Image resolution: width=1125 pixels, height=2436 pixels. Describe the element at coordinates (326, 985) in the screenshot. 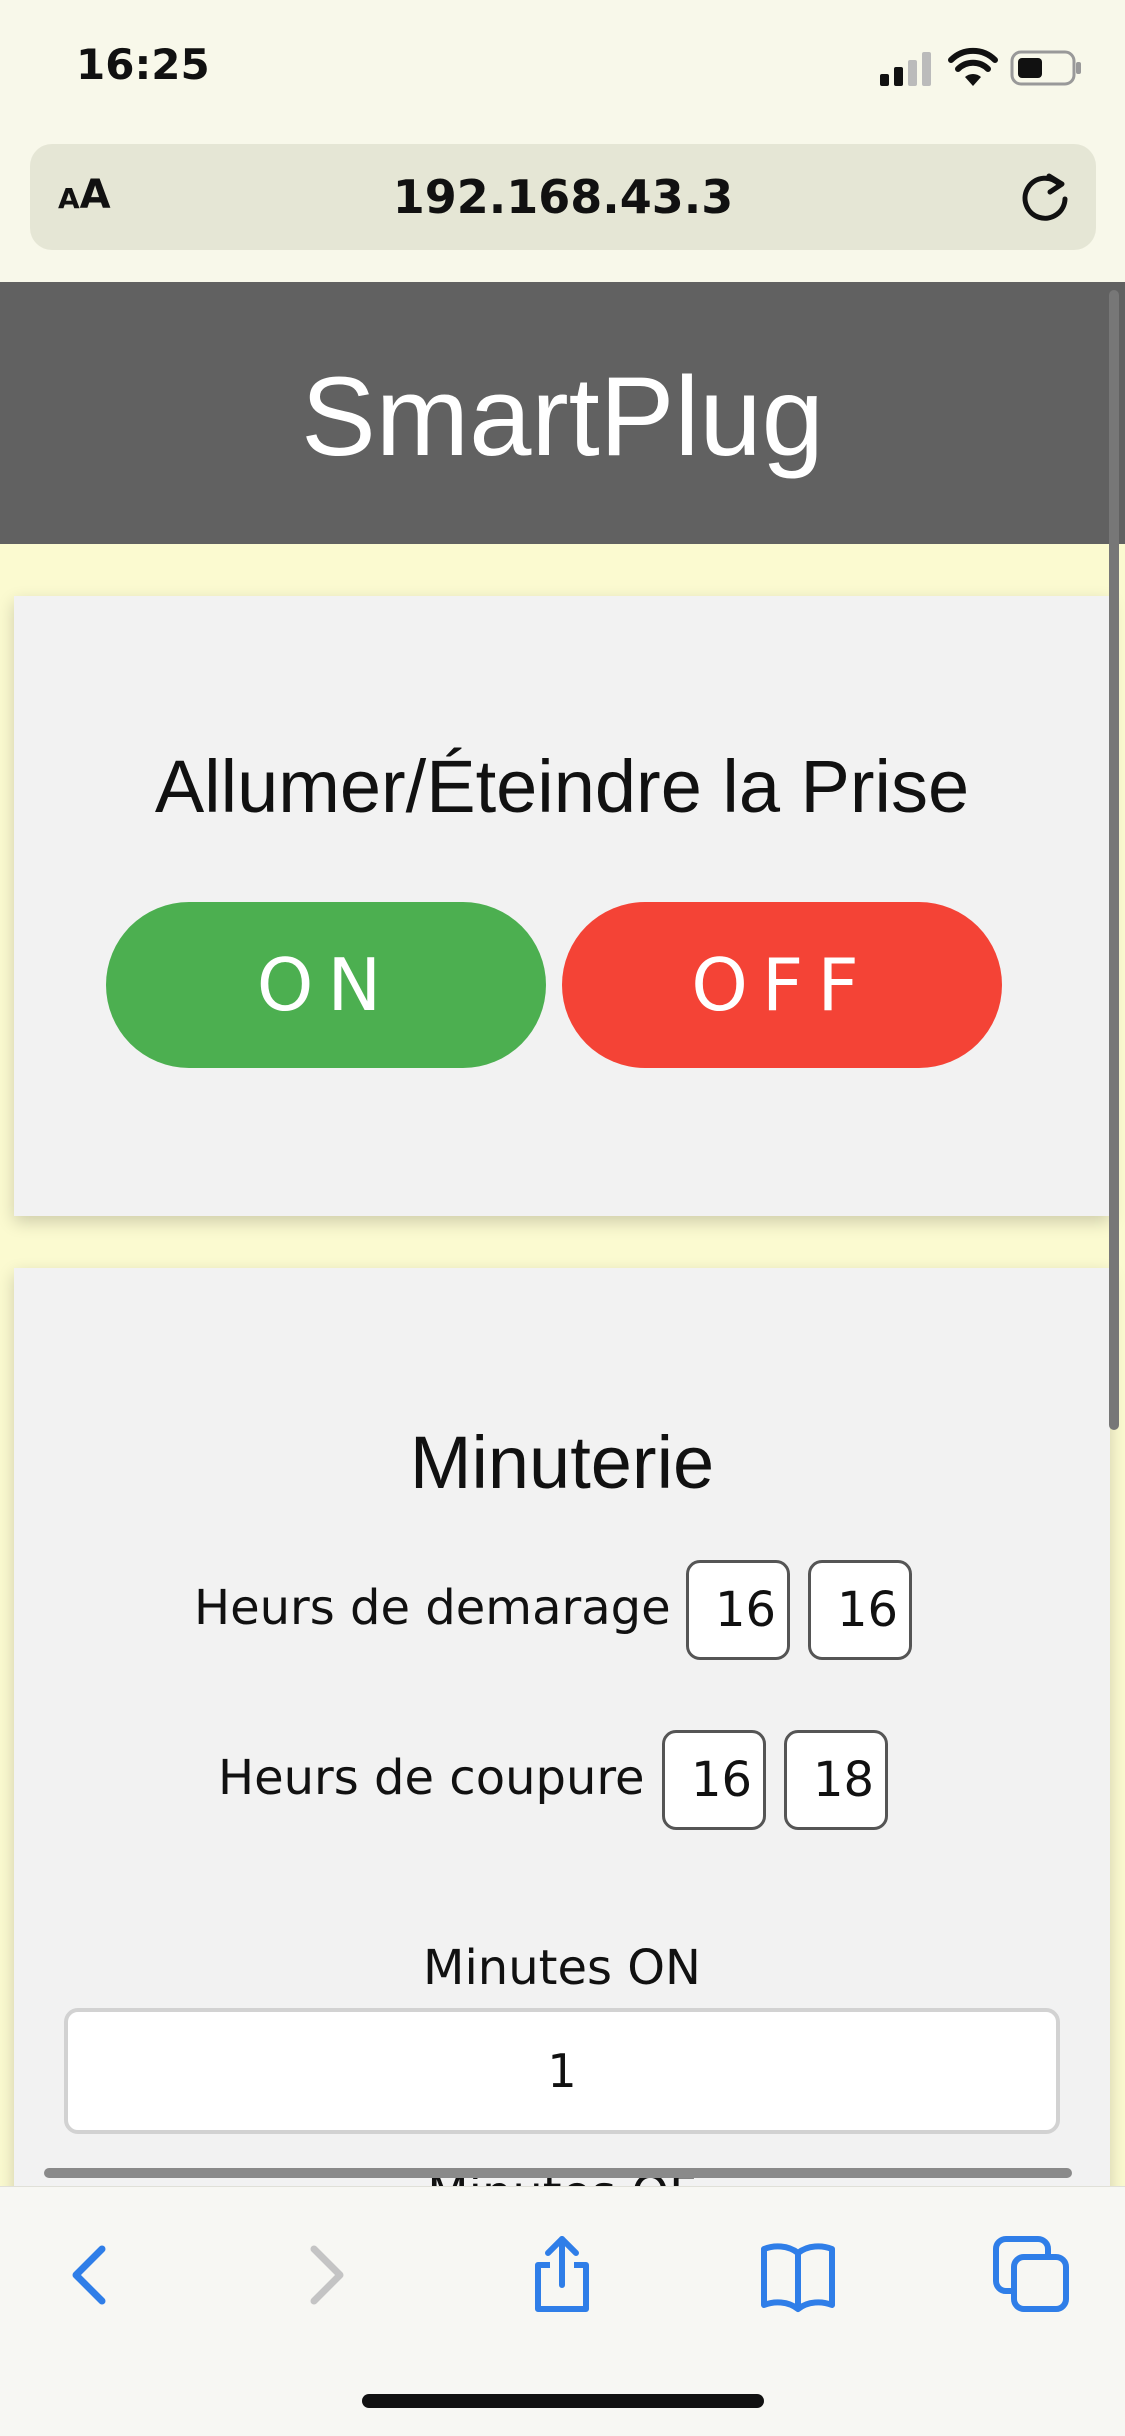

I see `on-button: ON` at that location.